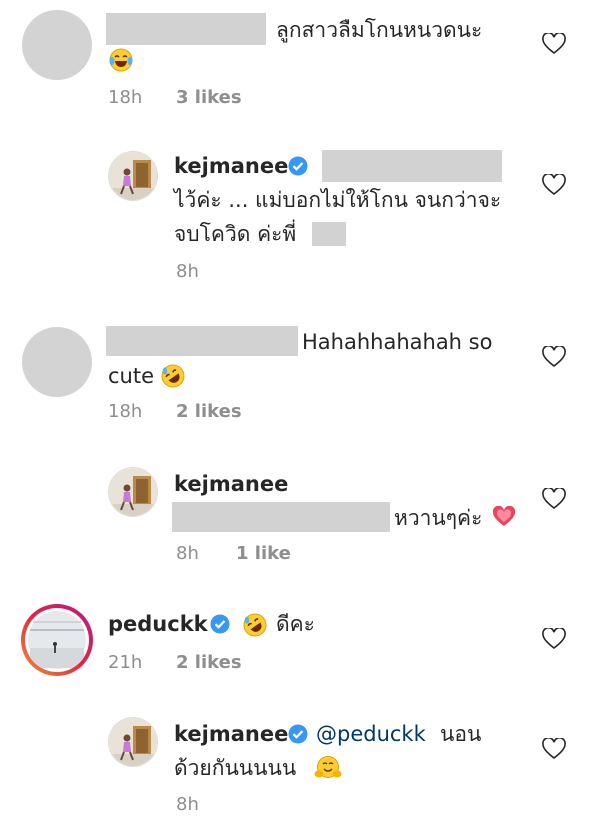 This screenshot has height=824, width=600. I want to click on tears-of-joy-emoji, so click(121, 60).